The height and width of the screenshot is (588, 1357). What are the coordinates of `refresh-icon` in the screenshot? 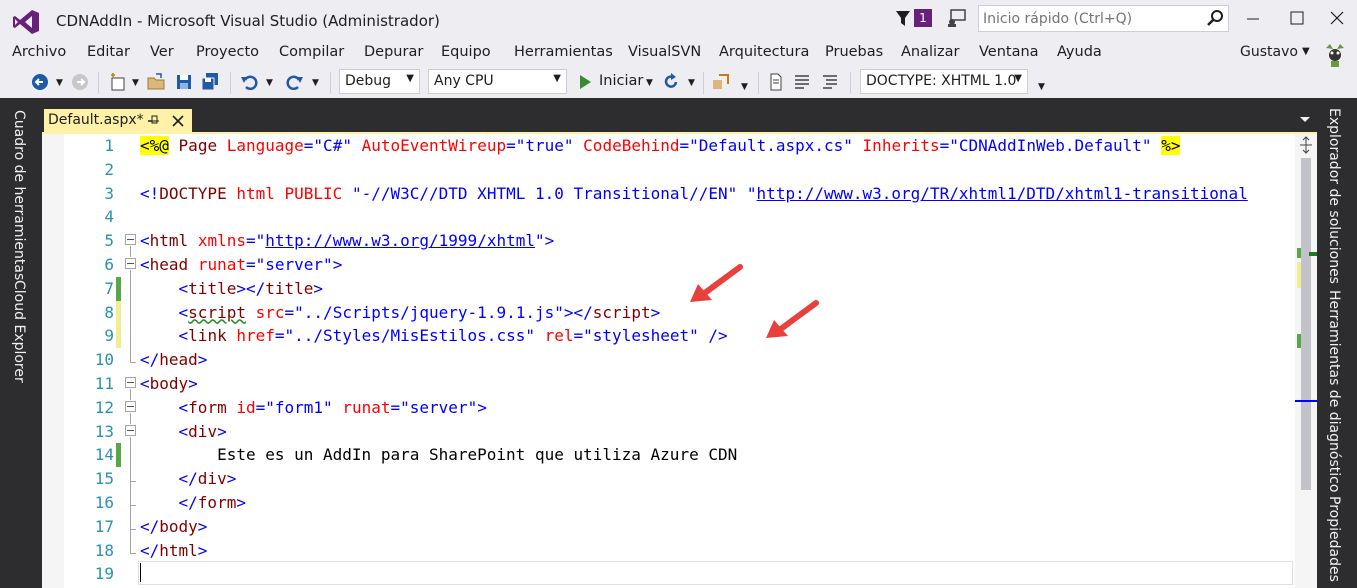 It's located at (671, 82).